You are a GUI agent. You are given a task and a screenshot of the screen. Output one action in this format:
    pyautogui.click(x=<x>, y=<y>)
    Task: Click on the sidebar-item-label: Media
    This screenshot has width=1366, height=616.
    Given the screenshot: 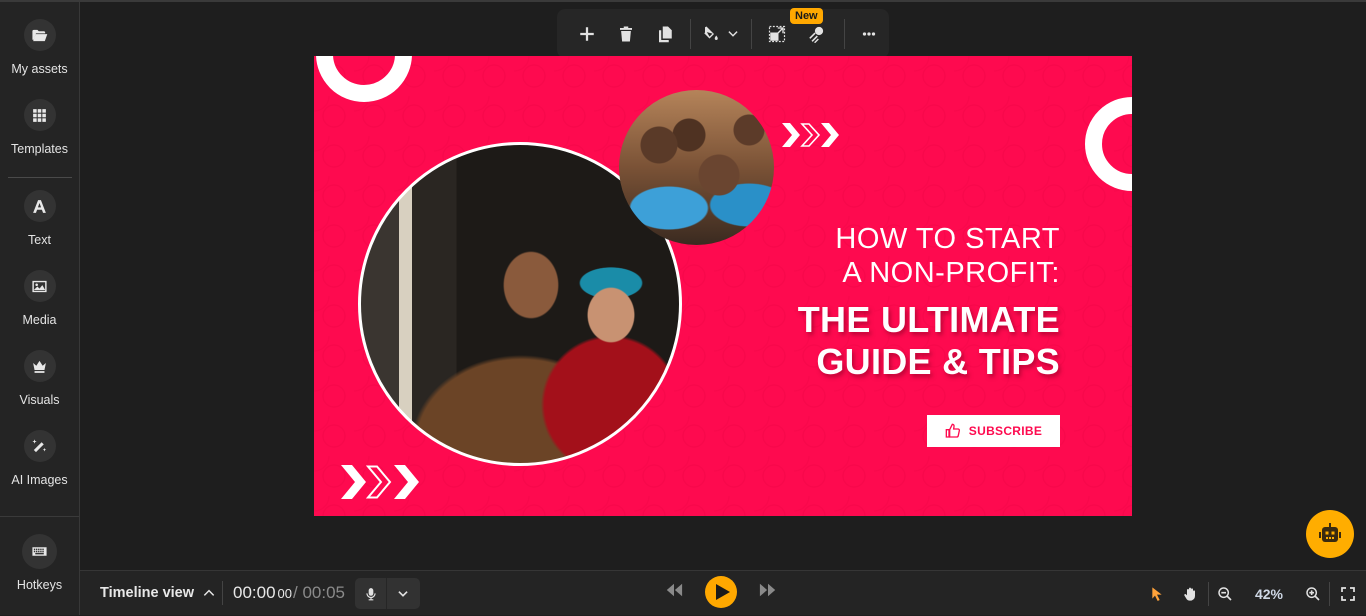 What is the action you would take?
    pyautogui.click(x=39, y=320)
    